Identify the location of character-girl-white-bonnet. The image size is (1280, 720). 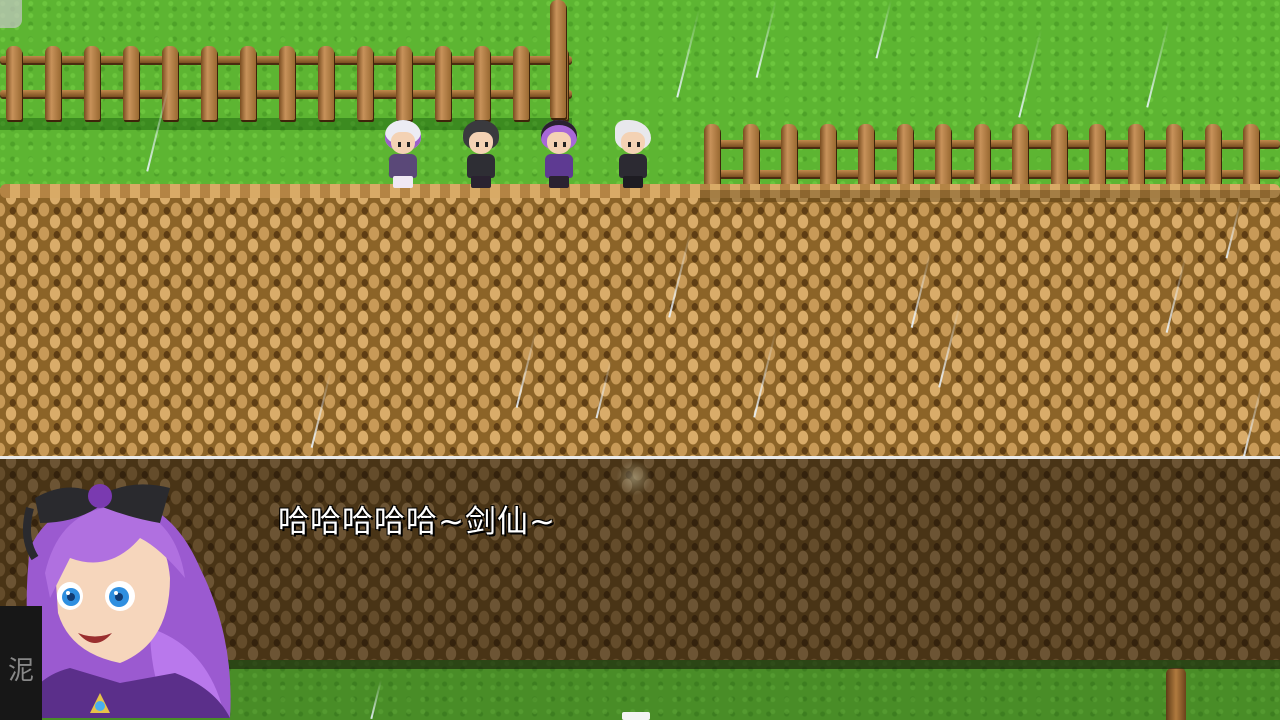
(403, 154).